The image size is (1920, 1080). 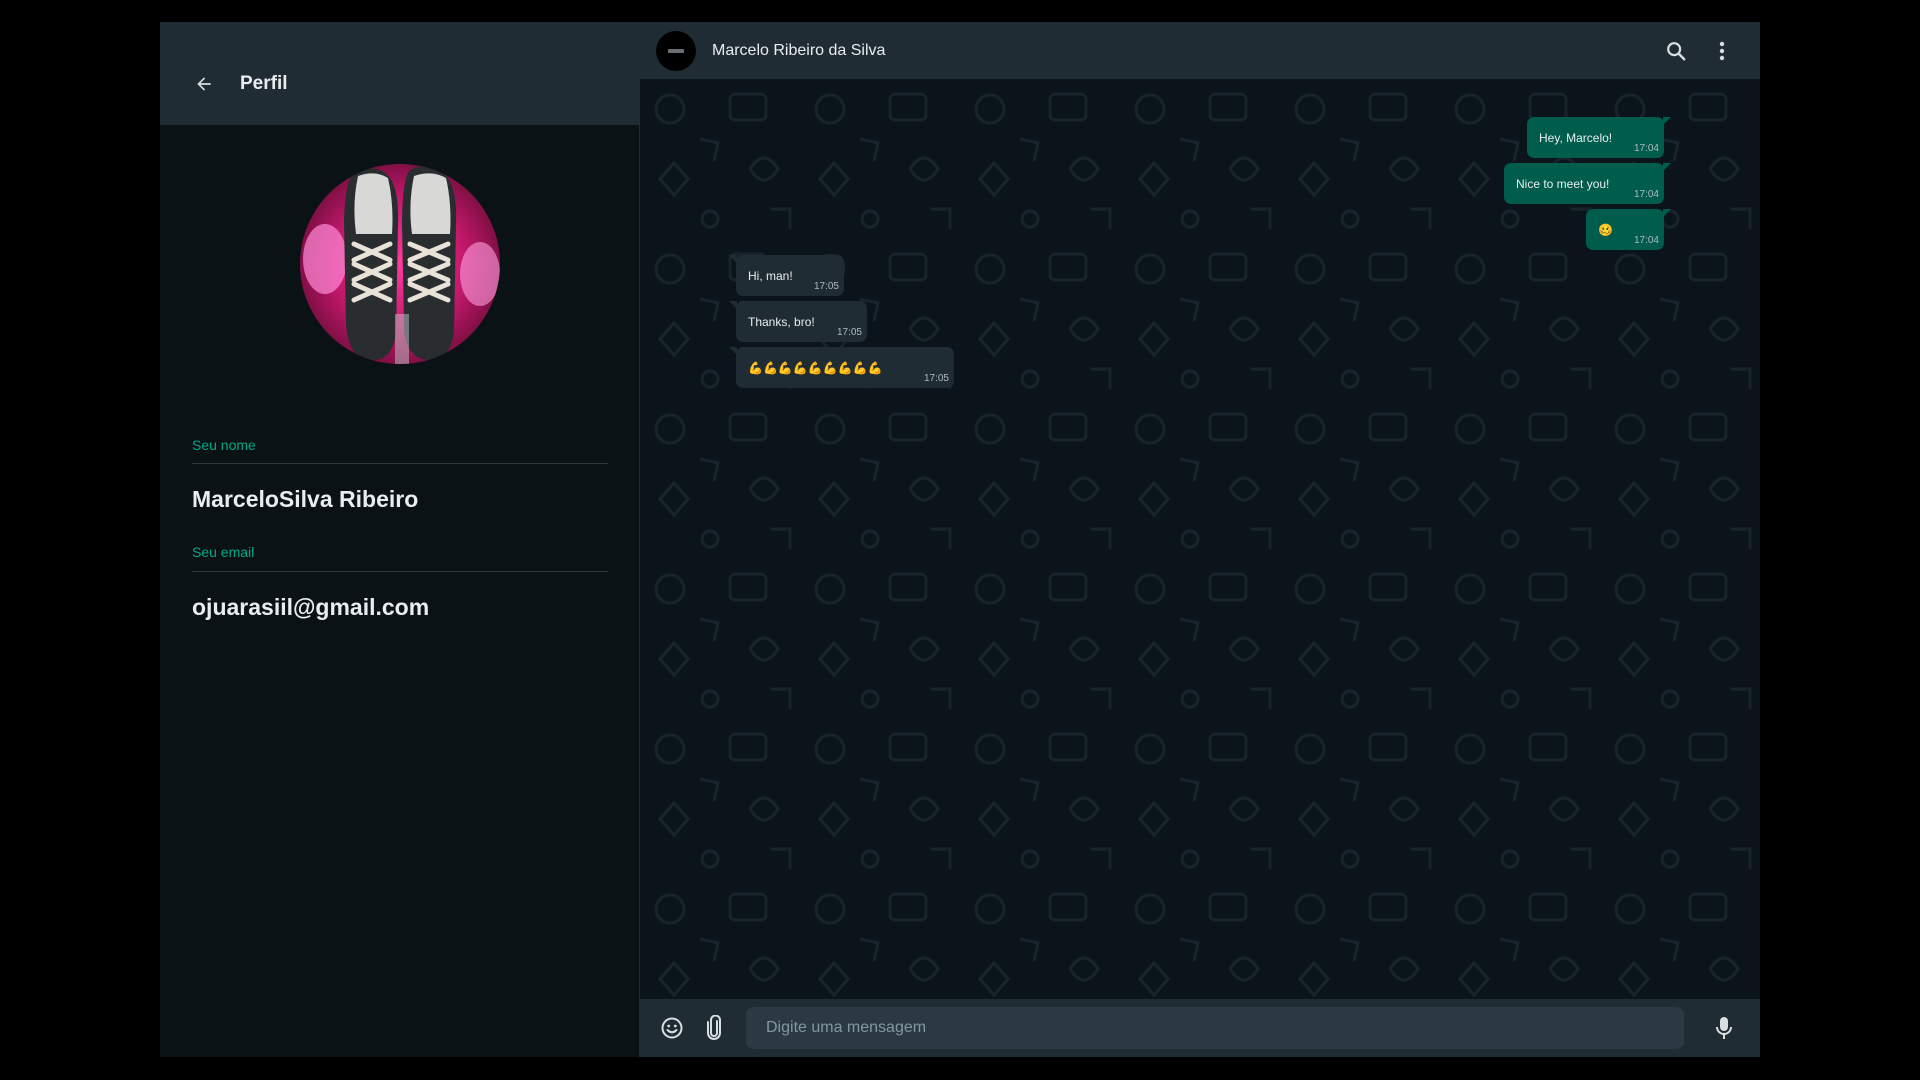 I want to click on email-divider, so click(x=400, y=571).